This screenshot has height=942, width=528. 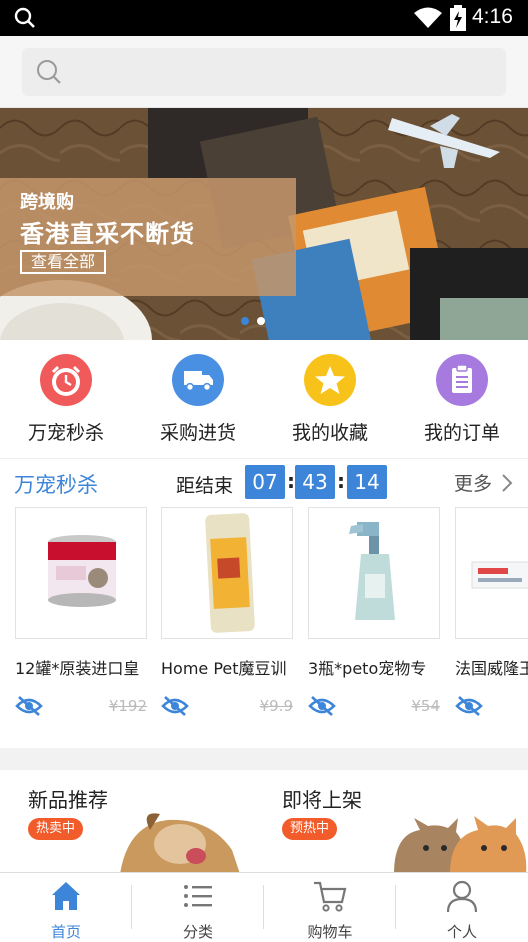 What do you see at coordinates (132, 822) in the screenshot?
I see `new-arrivals-card: 新品推荐 热卖中` at bounding box center [132, 822].